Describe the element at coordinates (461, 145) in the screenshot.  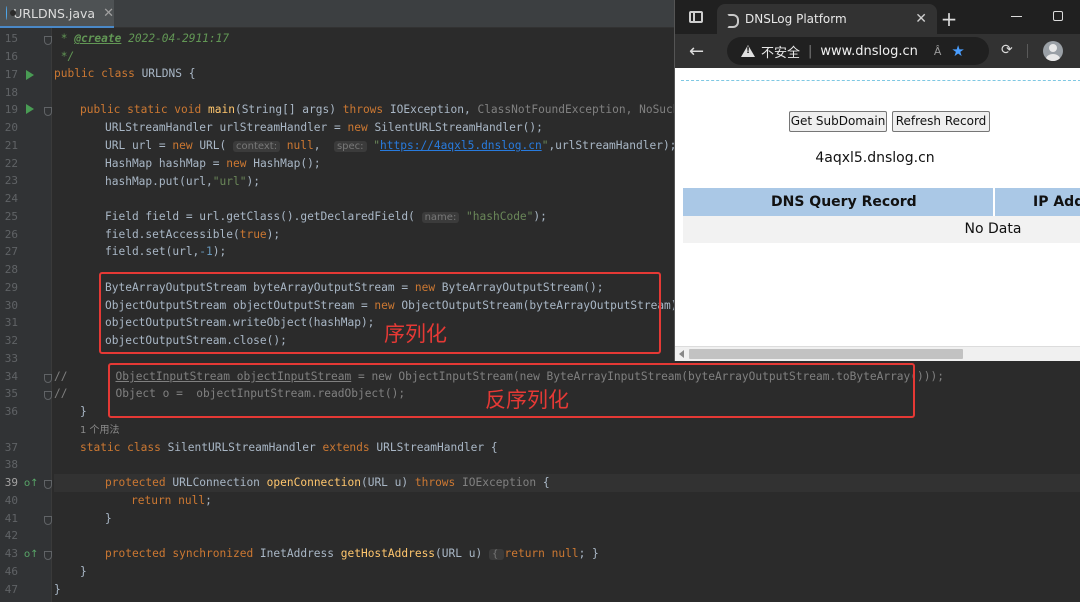
I see `url-link: https://4aqxl5.dnslog.cn` at that location.